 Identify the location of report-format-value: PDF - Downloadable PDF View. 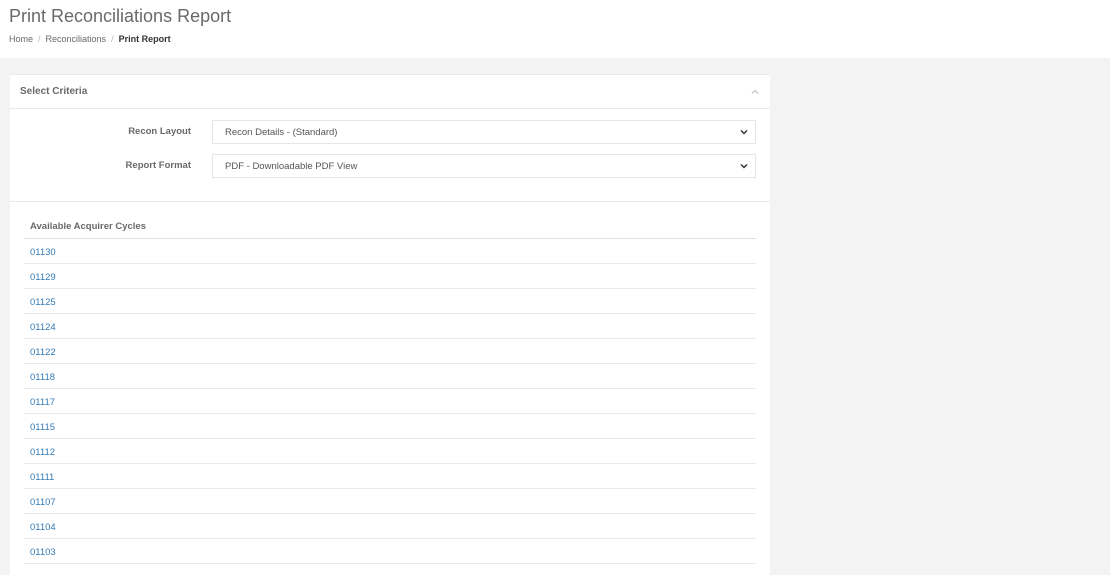
(291, 166).